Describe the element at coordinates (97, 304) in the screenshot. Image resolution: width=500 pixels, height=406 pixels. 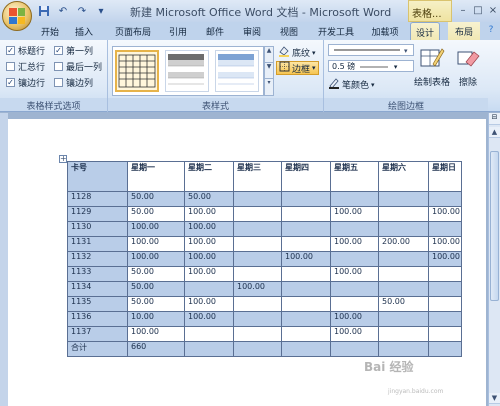
I see `row-id-cell: 1135` at that location.